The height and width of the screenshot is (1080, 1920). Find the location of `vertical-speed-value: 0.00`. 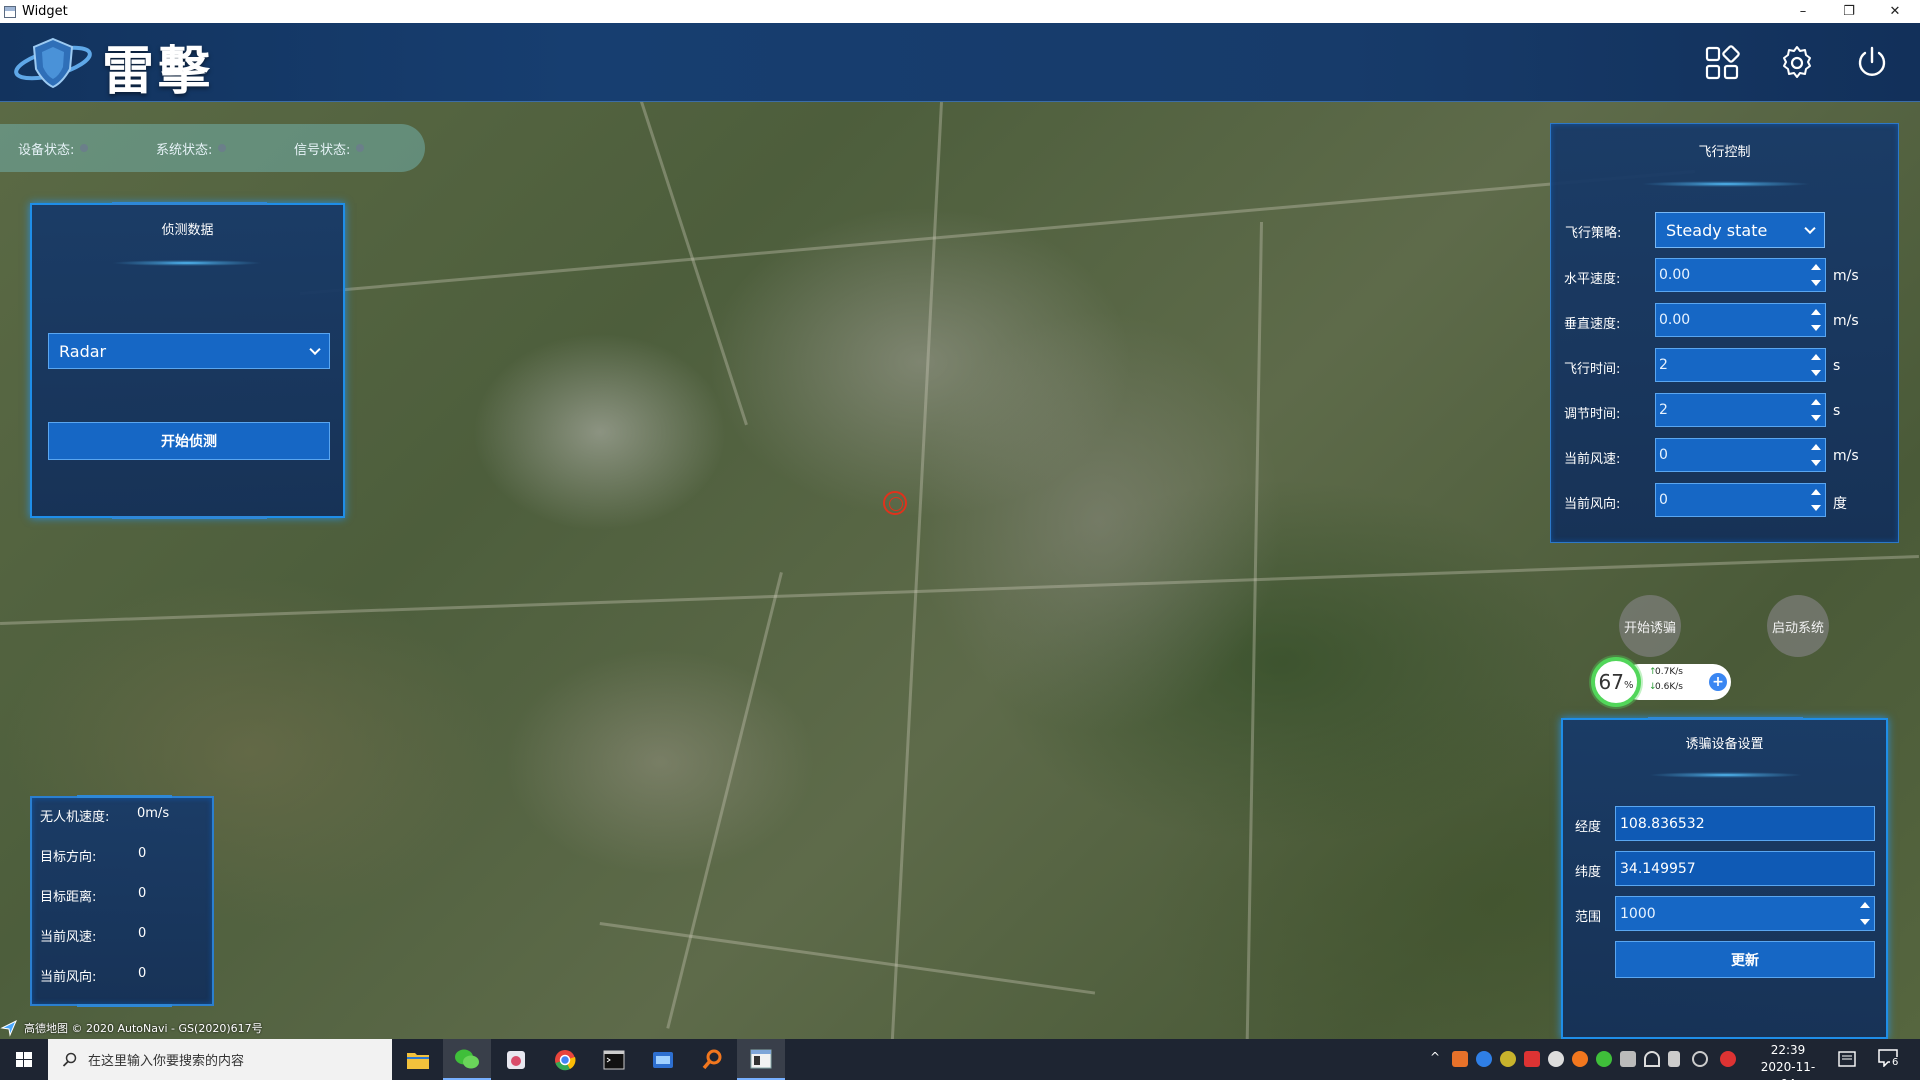

vertical-speed-value: 0.00 is located at coordinates (1675, 320).